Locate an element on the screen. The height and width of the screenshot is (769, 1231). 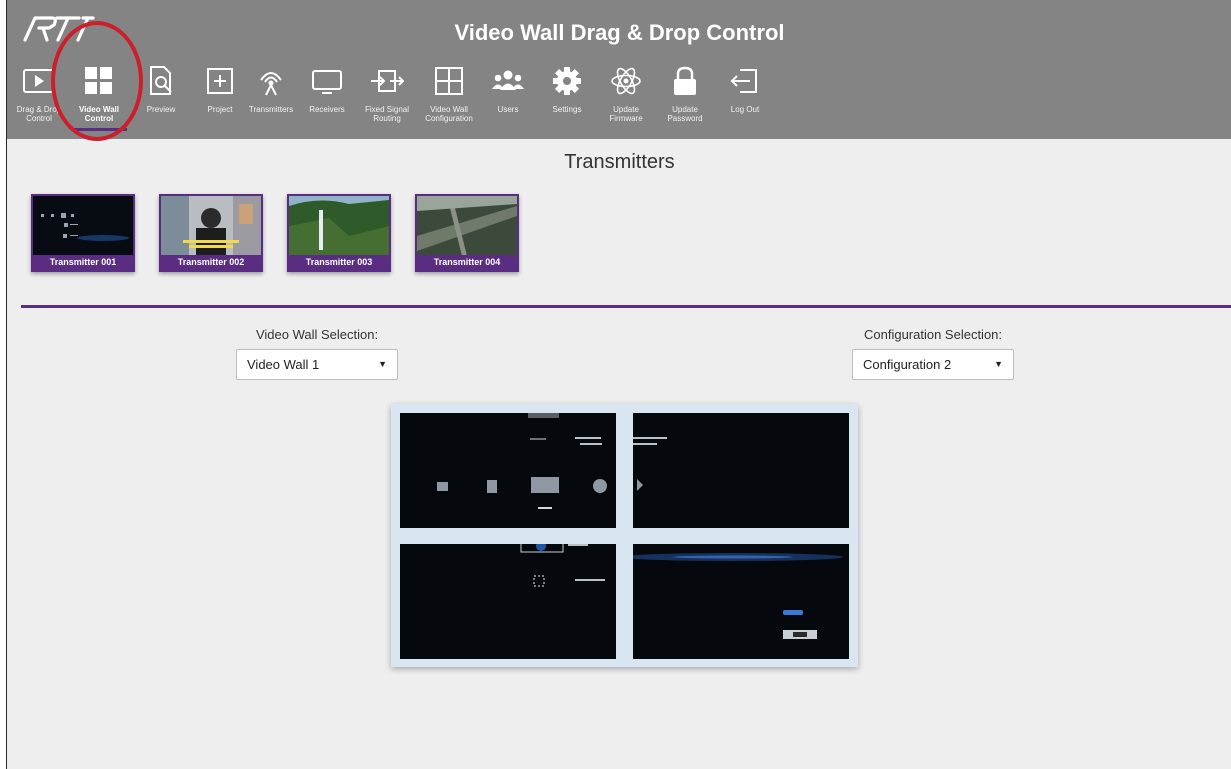
lock-icon is located at coordinates (685, 80).